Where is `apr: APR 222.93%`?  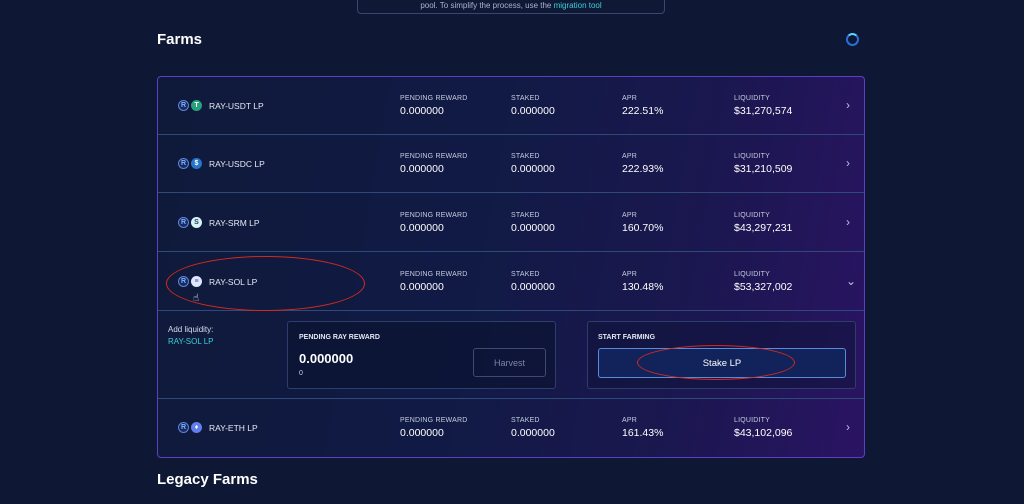
apr: APR 222.93% is located at coordinates (642, 164).